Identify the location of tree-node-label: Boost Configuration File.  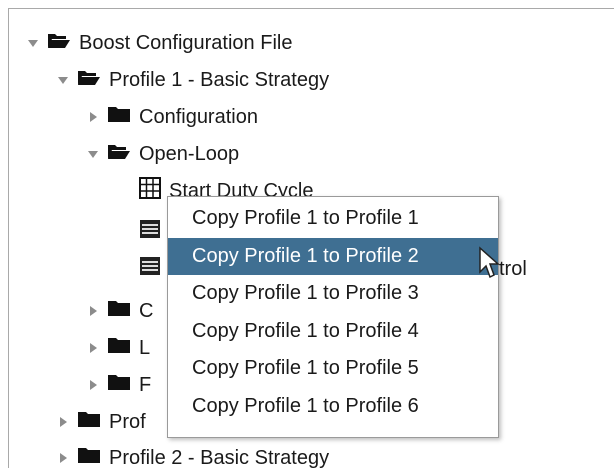
(186, 43).